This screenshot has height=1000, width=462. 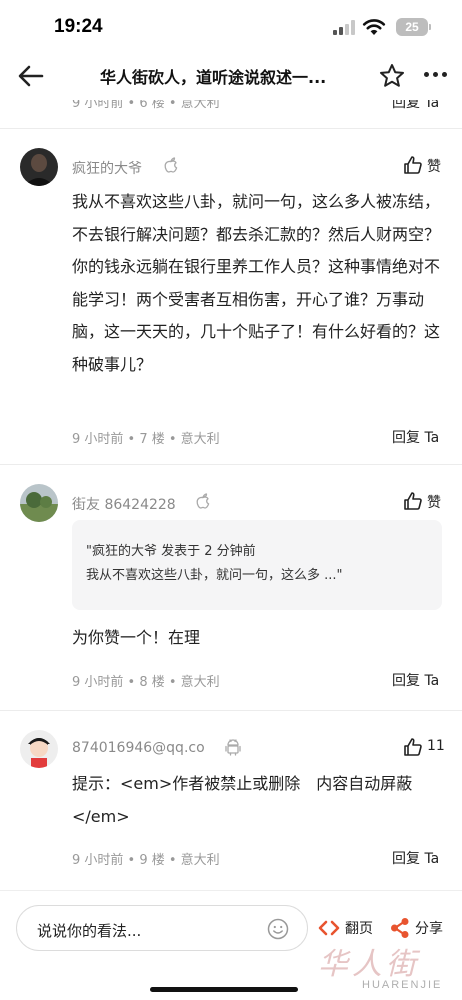 I want to click on comment-body: 提示：<em>作者被禁止或删除 内容自动屏蔽</em>, so click(x=242, y=800).